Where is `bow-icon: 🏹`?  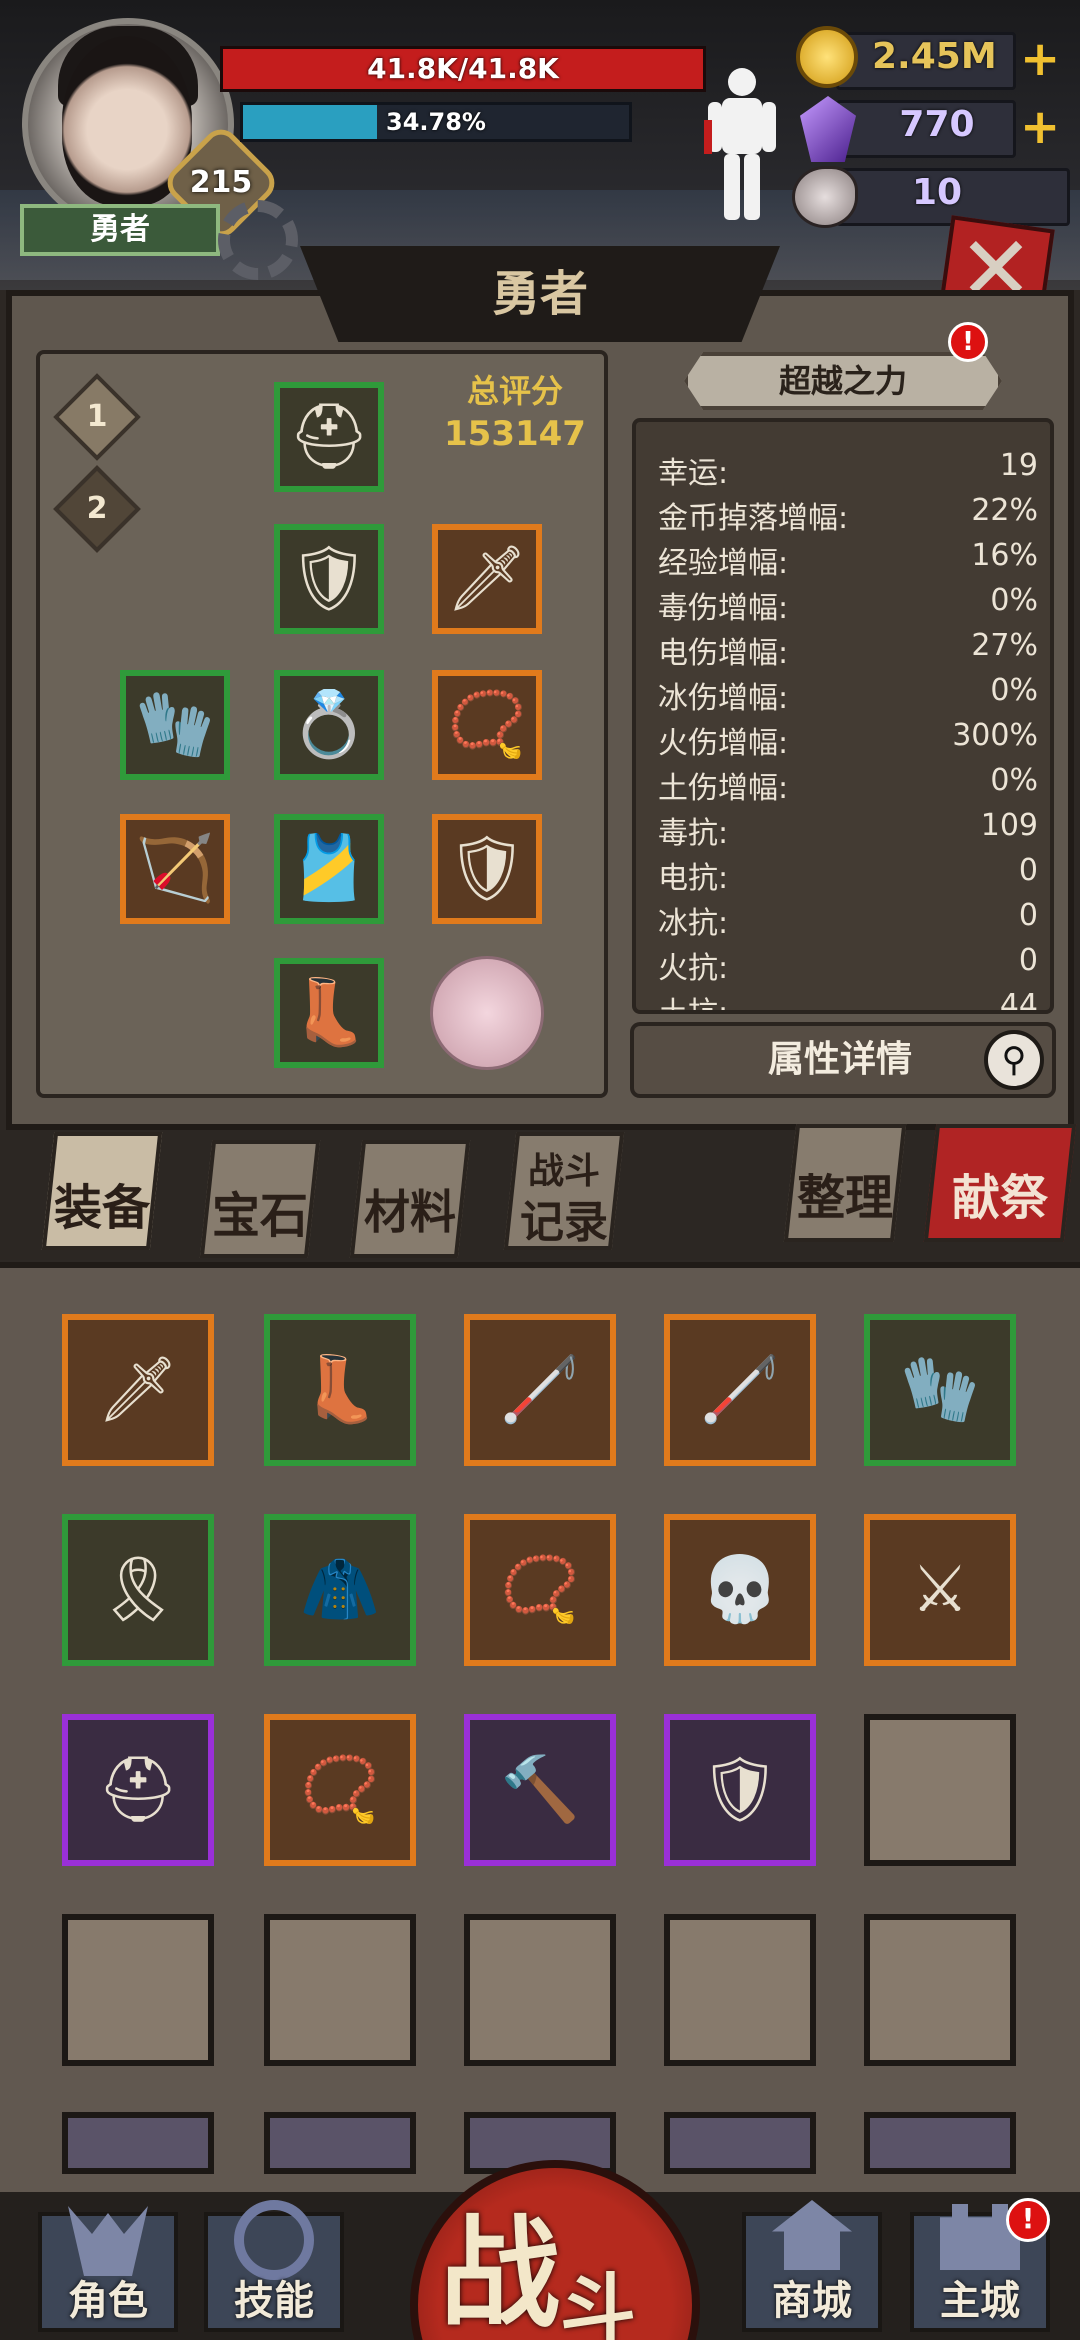
bow-icon: 🏹 is located at coordinates (175, 869).